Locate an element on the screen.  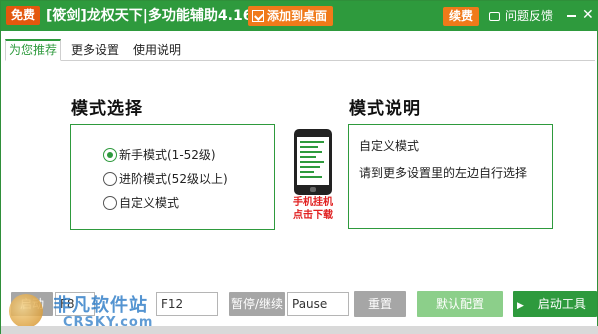
tab-recommend: 为您推荐 is located at coordinates (33, 50).